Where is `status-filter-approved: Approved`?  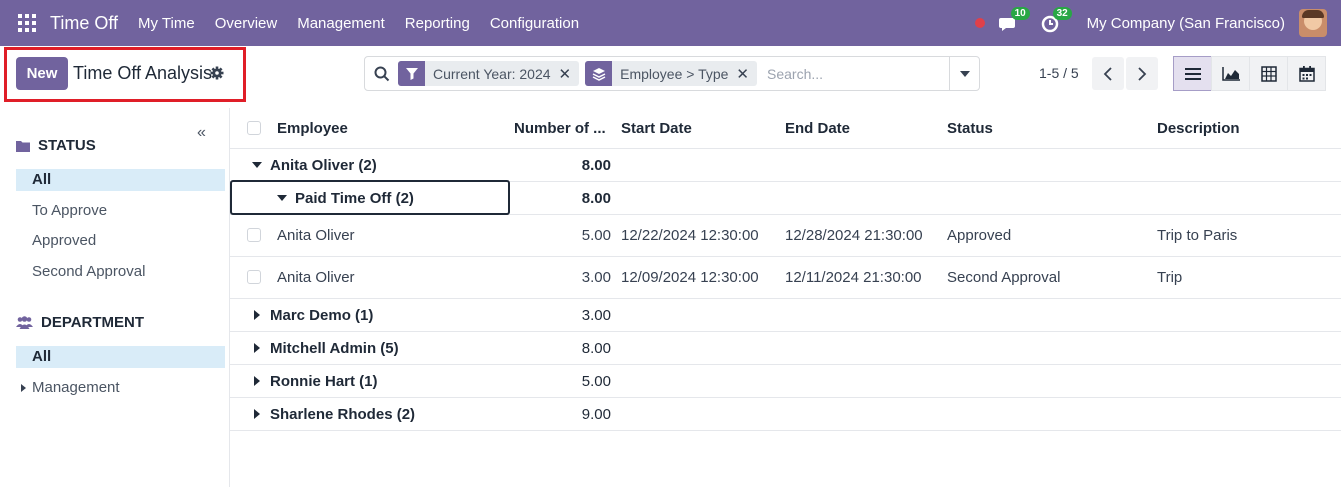
status-filter-approved: Approved is located at coordinates (120, 241).